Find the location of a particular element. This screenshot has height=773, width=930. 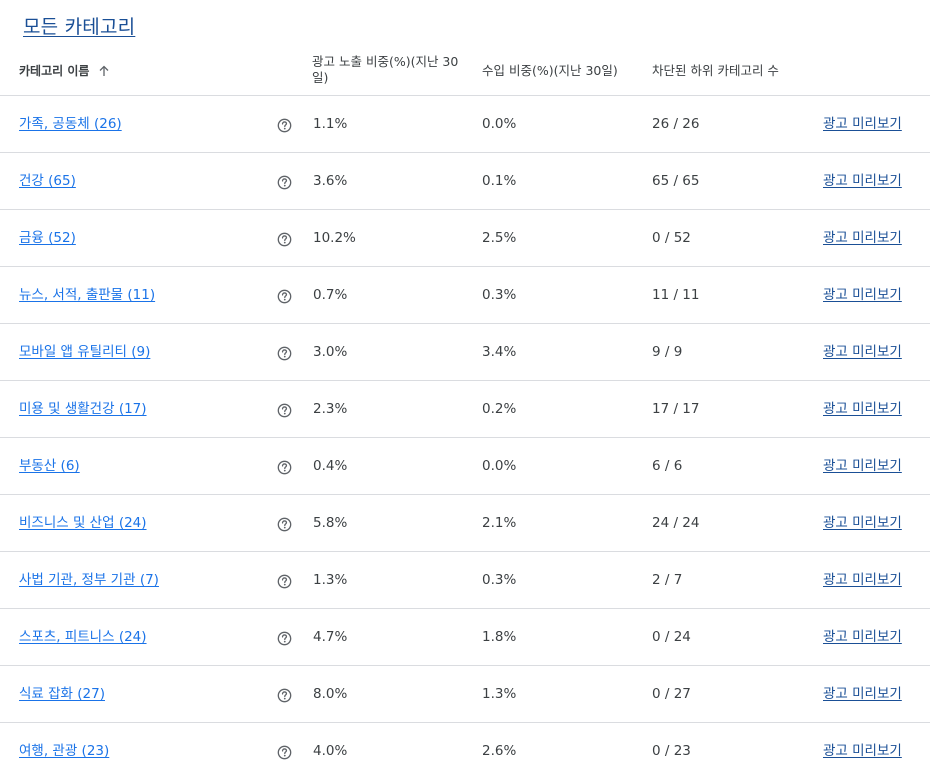

category-name-link: 식료 잡화 (27) is located at coordinates (62, 694).